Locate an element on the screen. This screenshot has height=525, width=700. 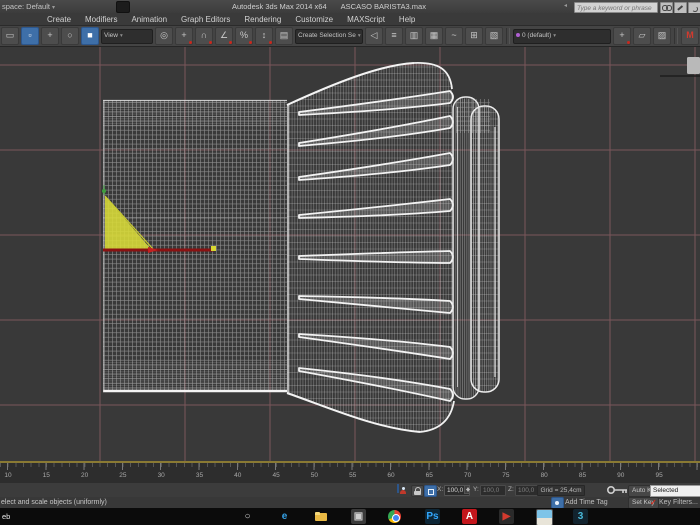
infocenter-collapse-icon: ◂ is located at coordinates (565, 5).